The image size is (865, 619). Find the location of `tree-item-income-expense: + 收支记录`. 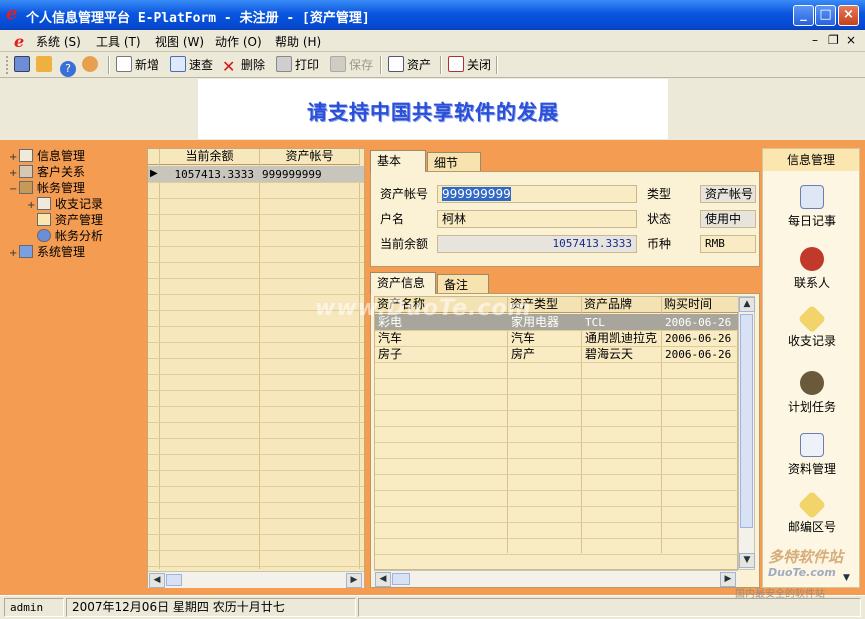

tree-item-income-expense: + 收支记录 is located at coordinates (65, 204).